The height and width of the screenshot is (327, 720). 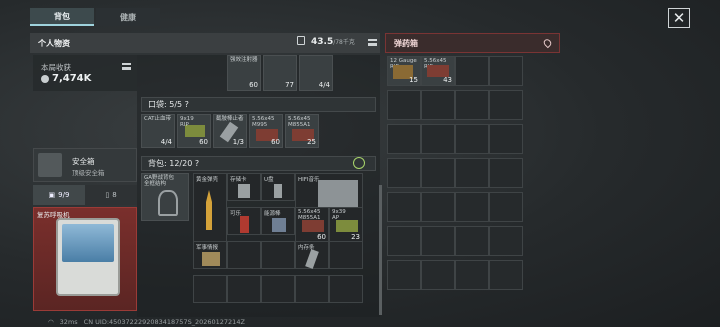 I want to click on item-count: 23, so click(x=355, y=237).